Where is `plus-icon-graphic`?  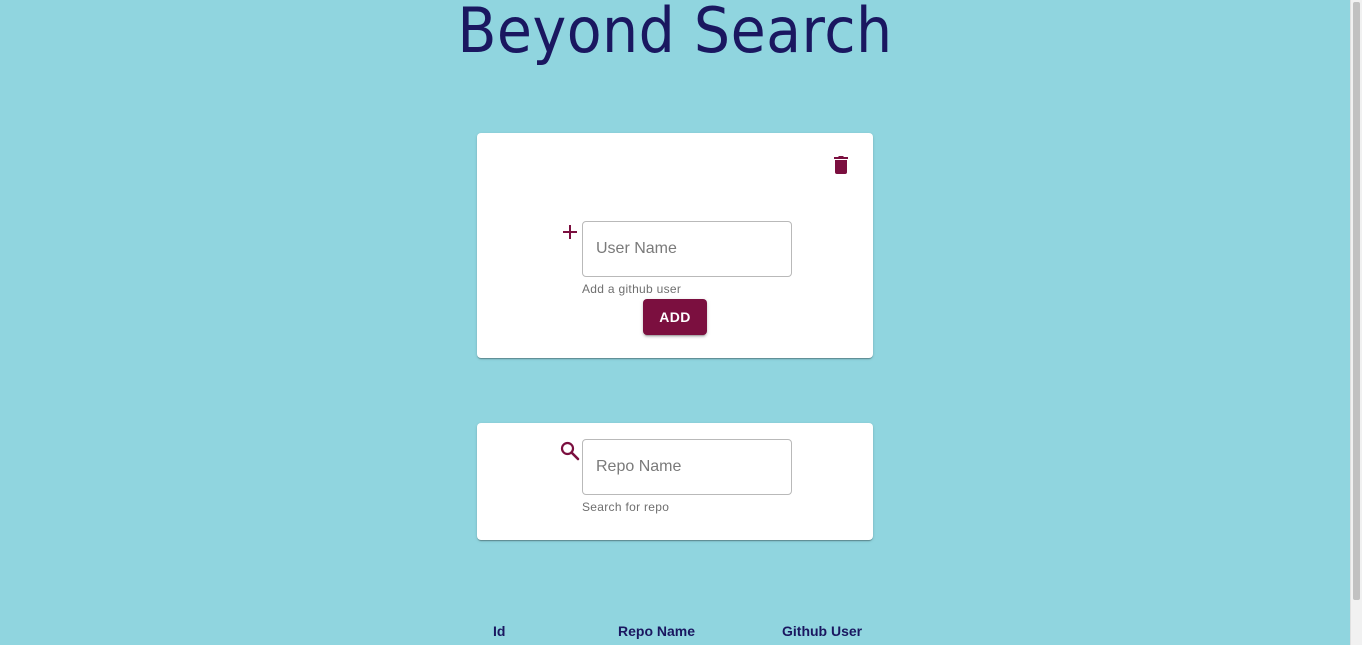
plus-icon-graphic is located at coordinates (570, 232).